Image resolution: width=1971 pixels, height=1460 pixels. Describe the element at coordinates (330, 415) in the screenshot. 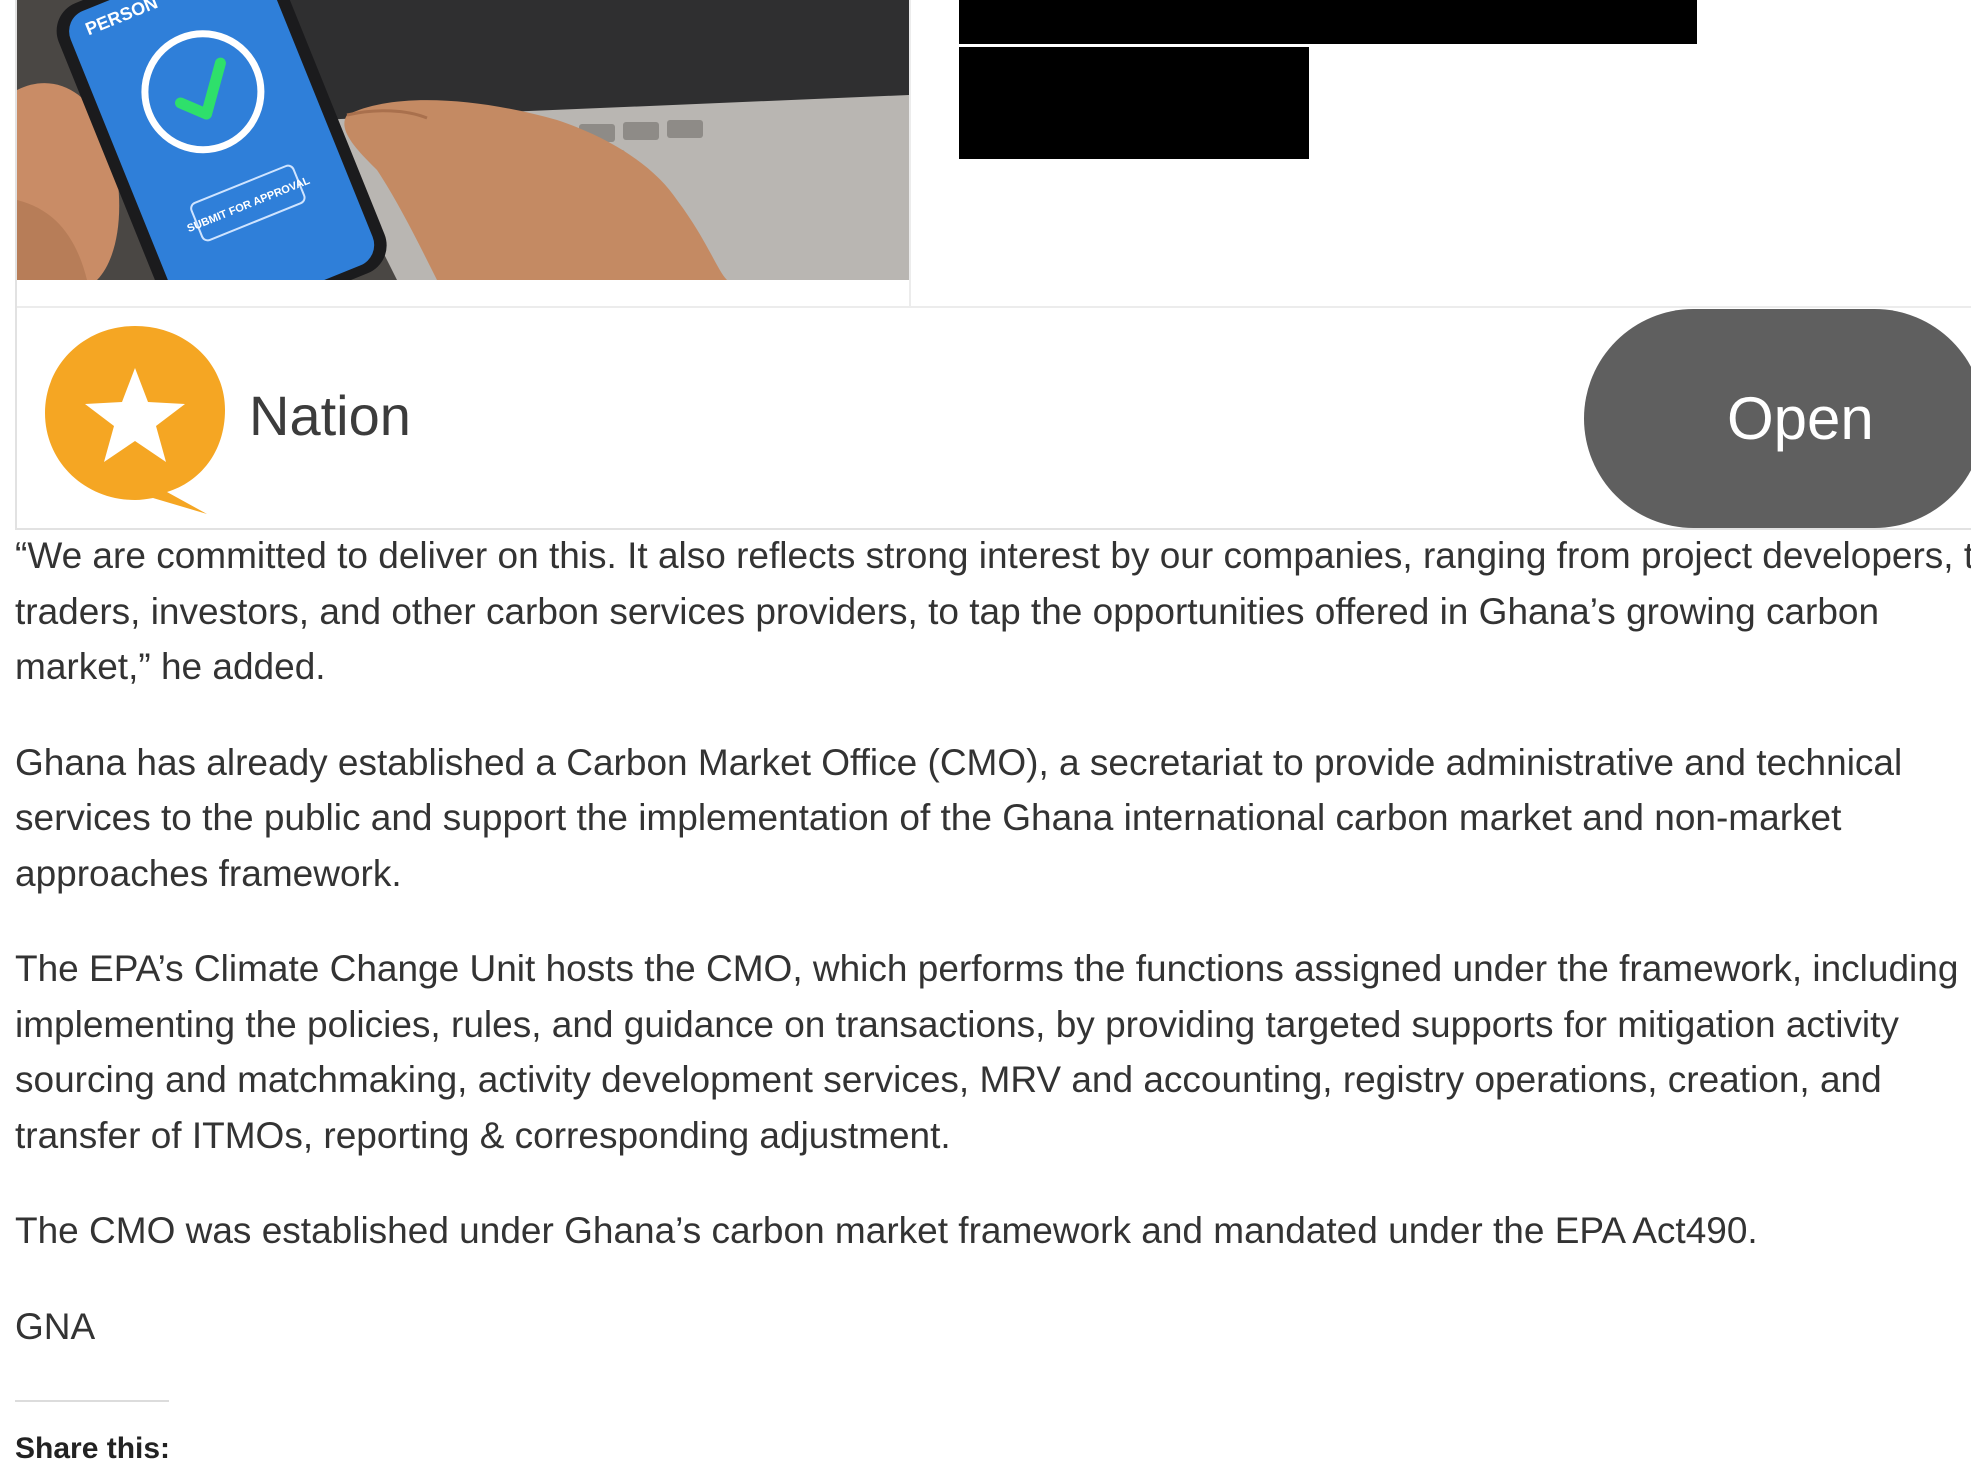

I see `brand-name: Nation` at that location.